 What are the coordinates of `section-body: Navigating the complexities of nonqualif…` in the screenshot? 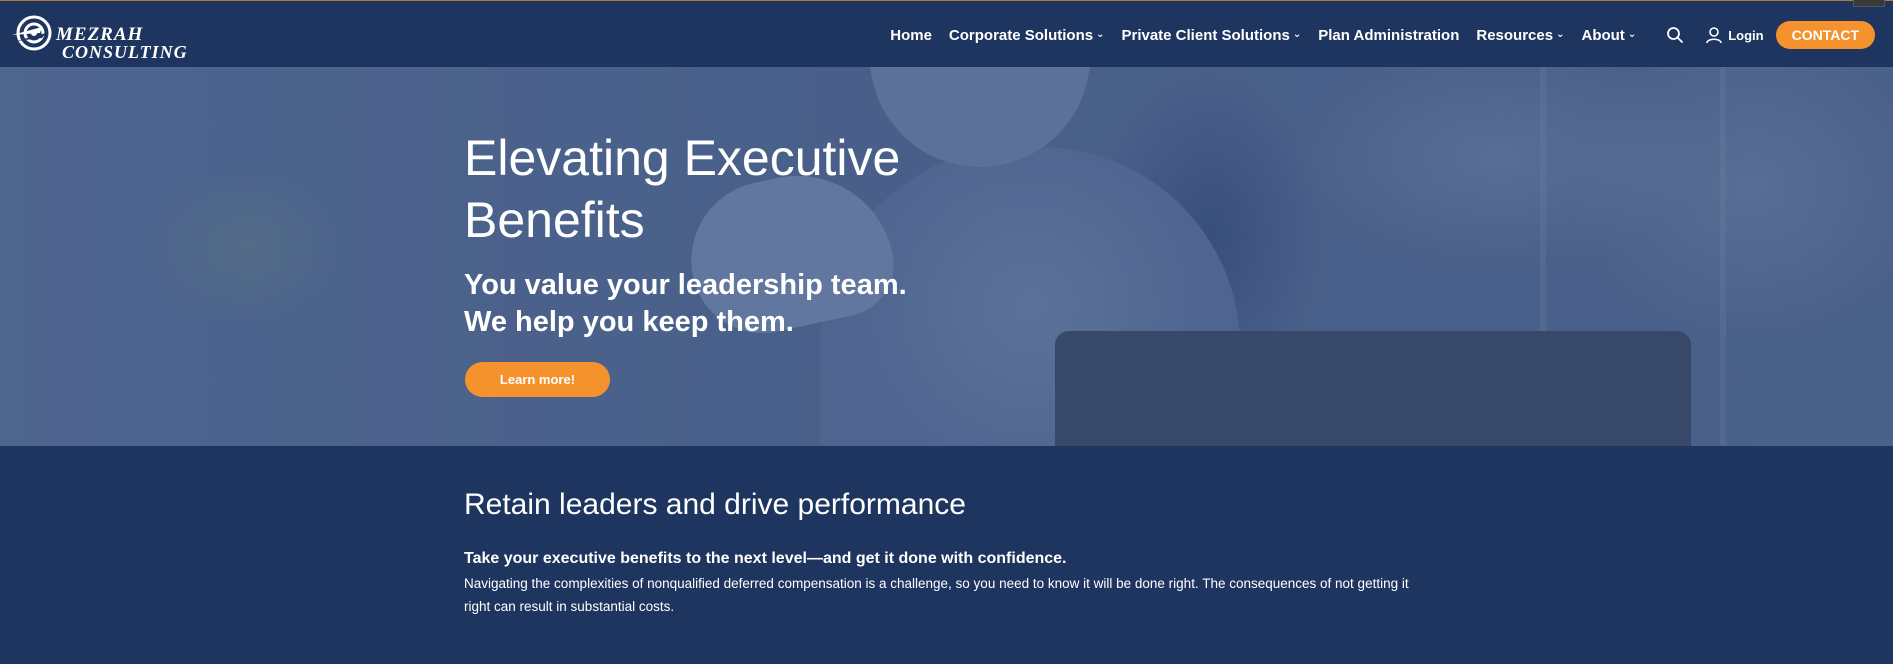 It's located at (936, 595).